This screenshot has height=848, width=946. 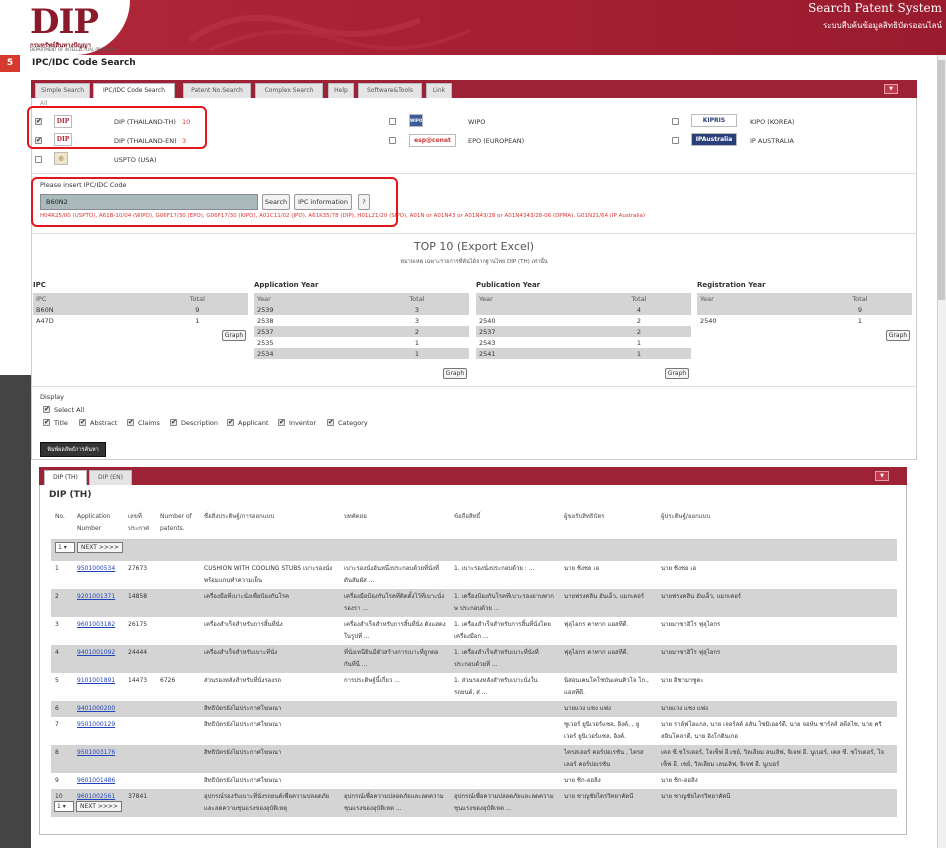 I want to click on application-number-link: 9501003176, so click(x=96, y=752).